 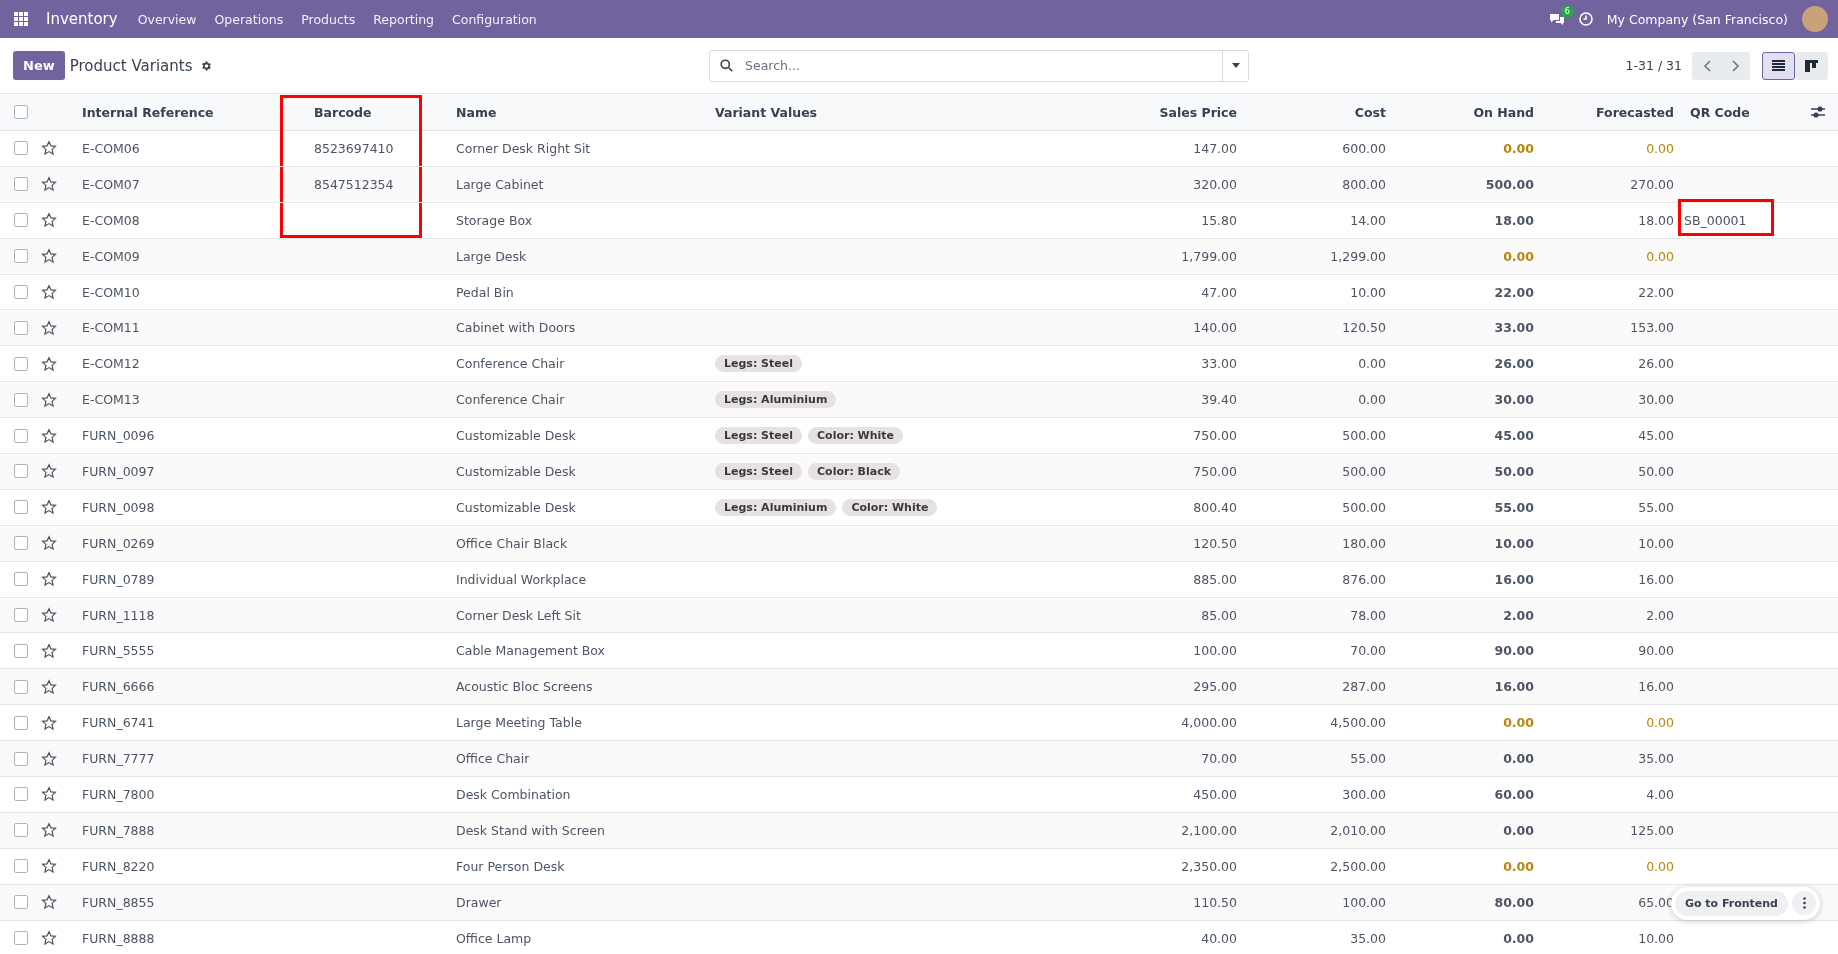 I want to click on more-options-button, so click(x=1804, y=903).